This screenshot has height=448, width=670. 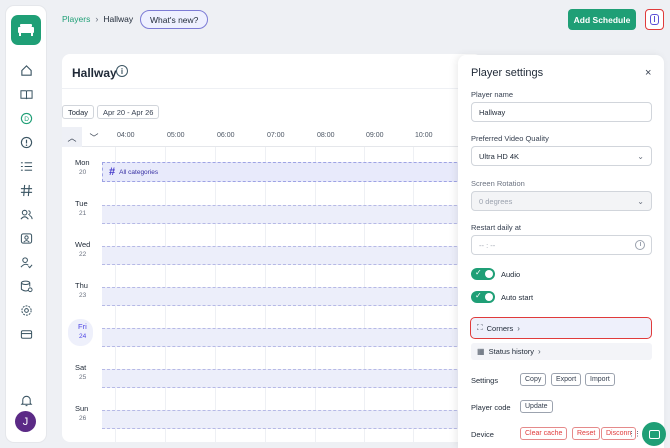 I want to click on chevron-down-icon: ⌄, so click(x=640, y=156).